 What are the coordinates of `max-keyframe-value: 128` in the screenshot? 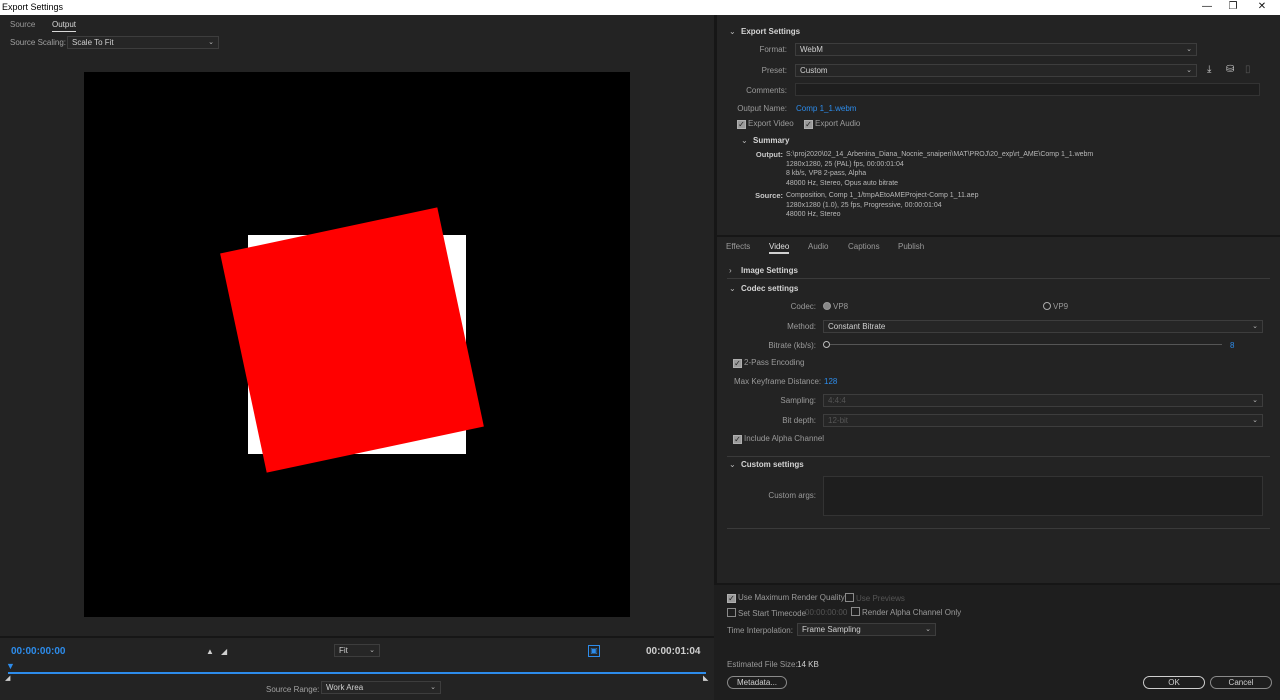 It's located at (830, 381).